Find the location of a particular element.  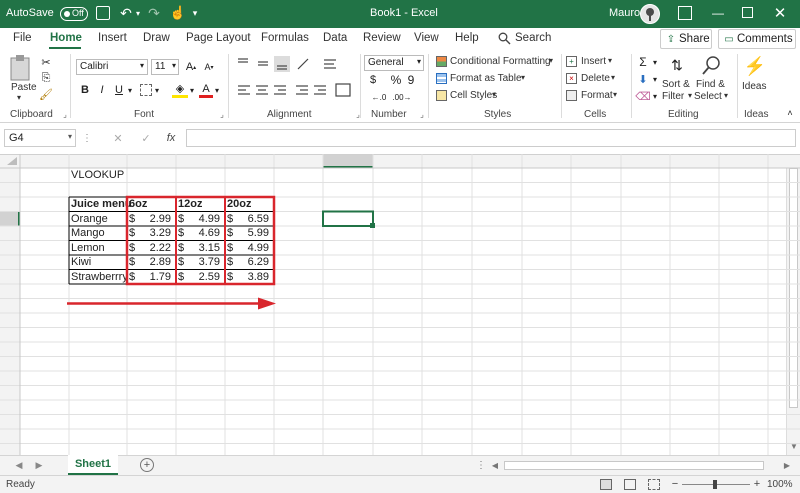

zoom-slider-thumb is located at coordinates (715, 484).